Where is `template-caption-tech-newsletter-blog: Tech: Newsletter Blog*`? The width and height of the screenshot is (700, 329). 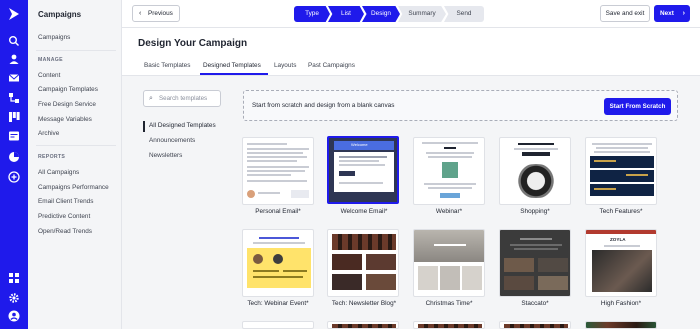
template-caption-tech-newsletter-blog: Tech: Newsletter Blog* is located at coordinates (364, 303).